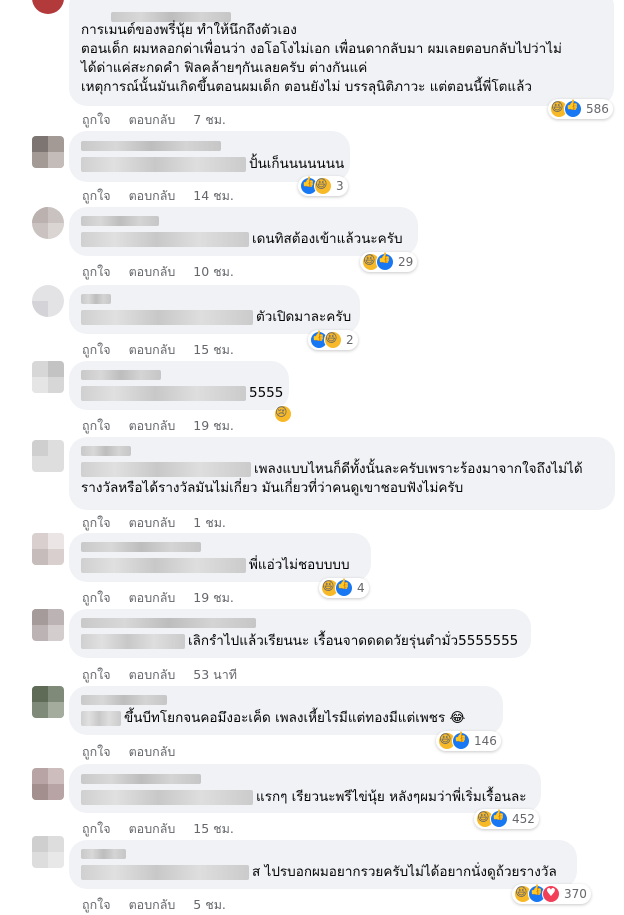  I want to click on reaction-summary: 452, so click(506, 819).